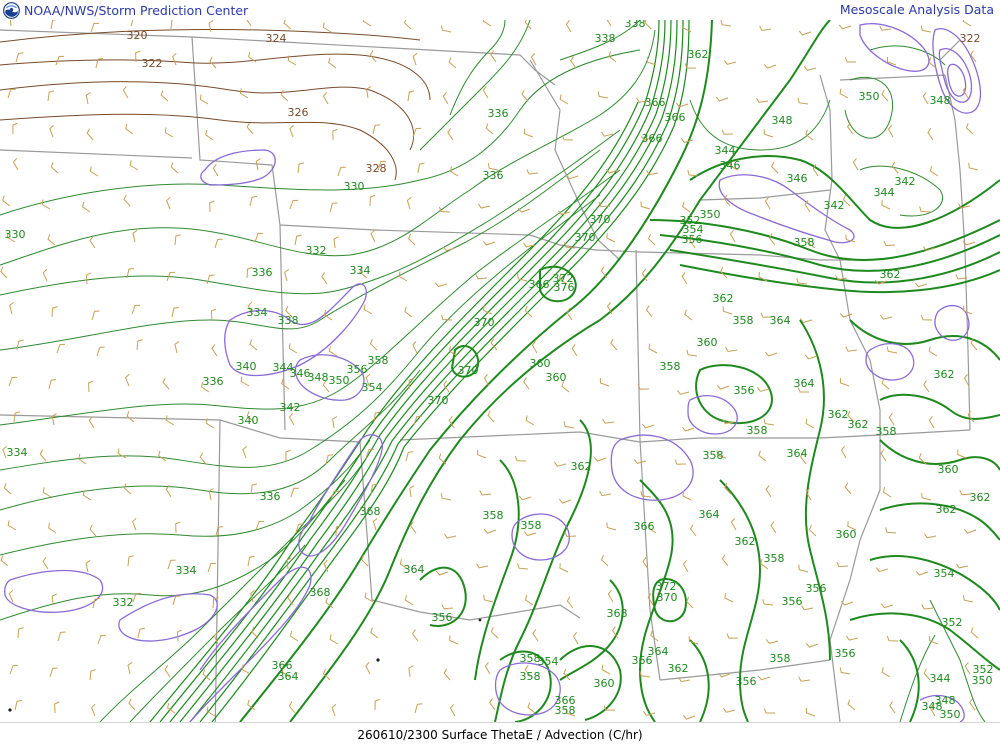 The height and width of the screenshot is (751, 1000). I want to click on header-right-title: Mesoscale Analysis Data, so click(916, 9).